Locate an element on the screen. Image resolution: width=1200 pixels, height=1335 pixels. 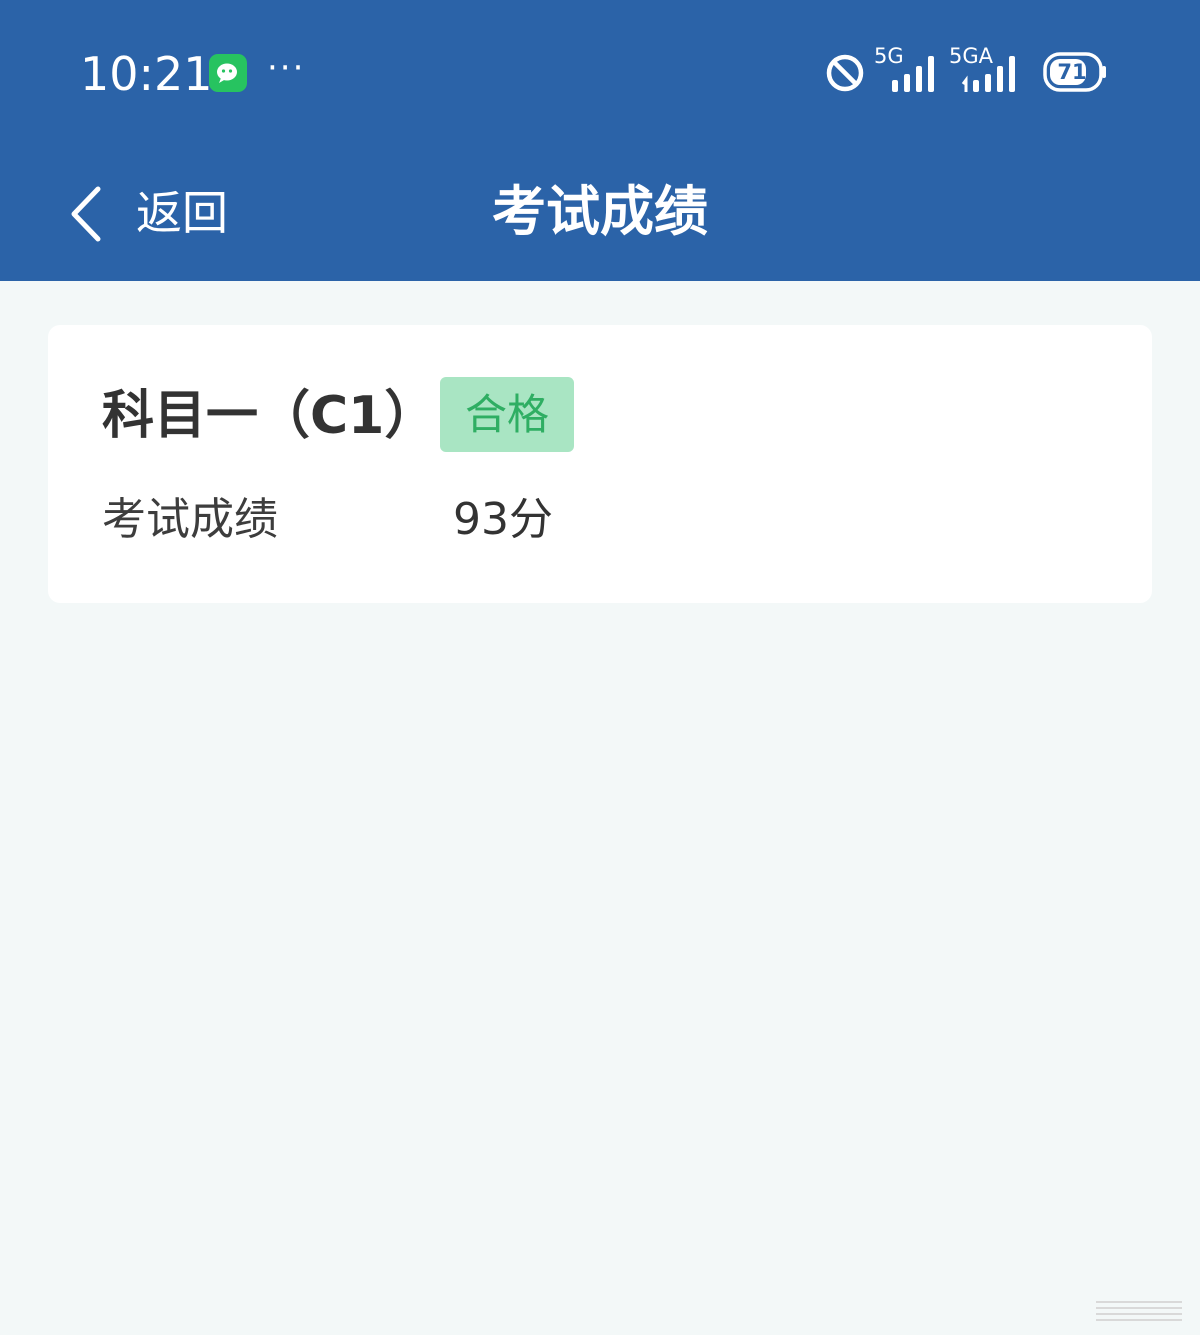
navigation-bar: 返回 考试成绩 is located at coordinates (600, 213).